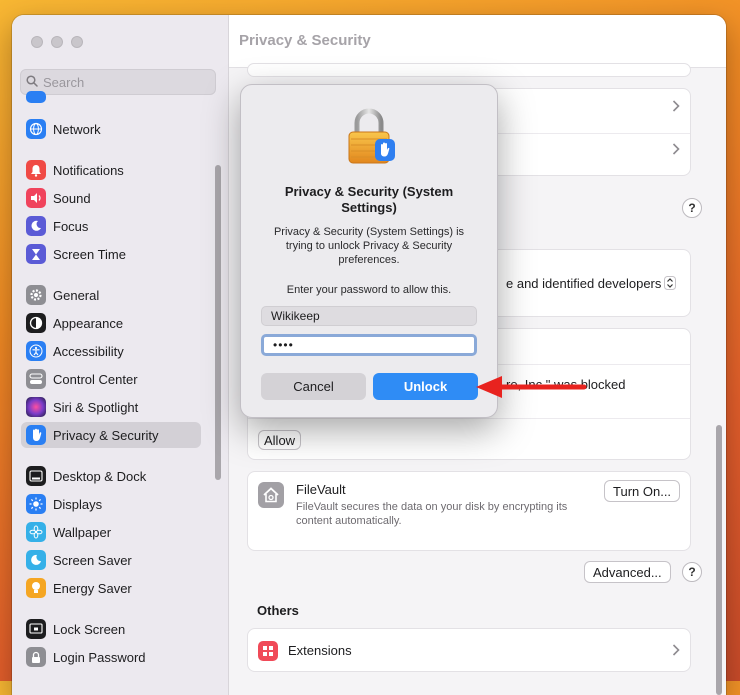 The height and width of the screenshot is (695, 740). Describe the element at coordinates (96, 407) in the screenshot. I see `sidebar-item-label: Siri & Spotlight` at that location.